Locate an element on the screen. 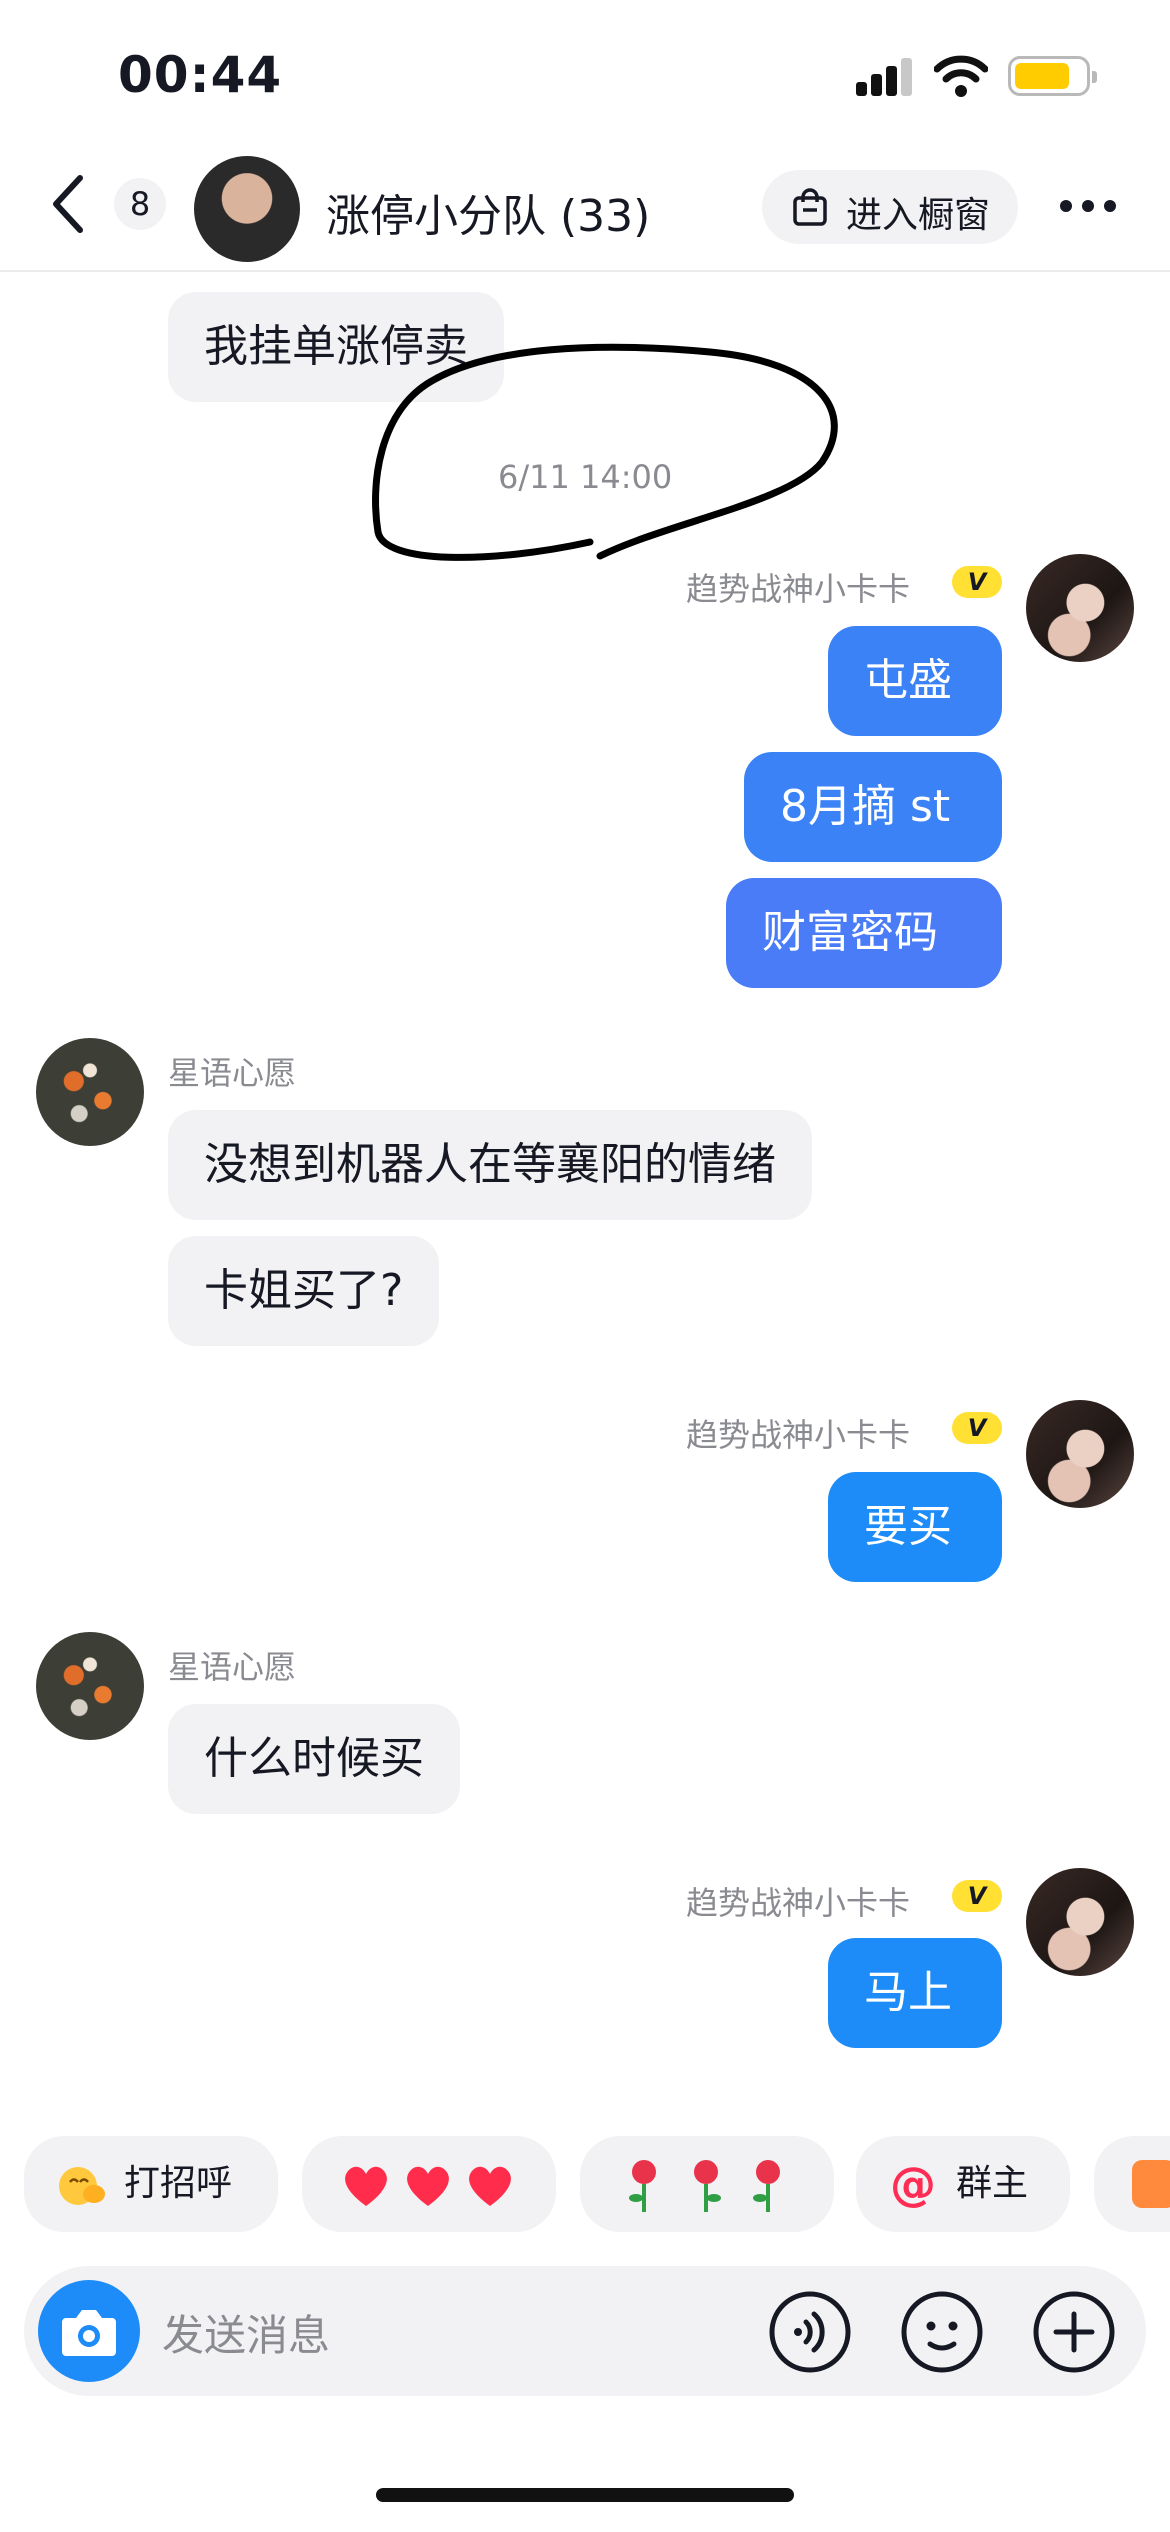 Image resolution: width=1170 pixels, height=2532 pixels. emoji-icon is located at coordinates (942, 2332).